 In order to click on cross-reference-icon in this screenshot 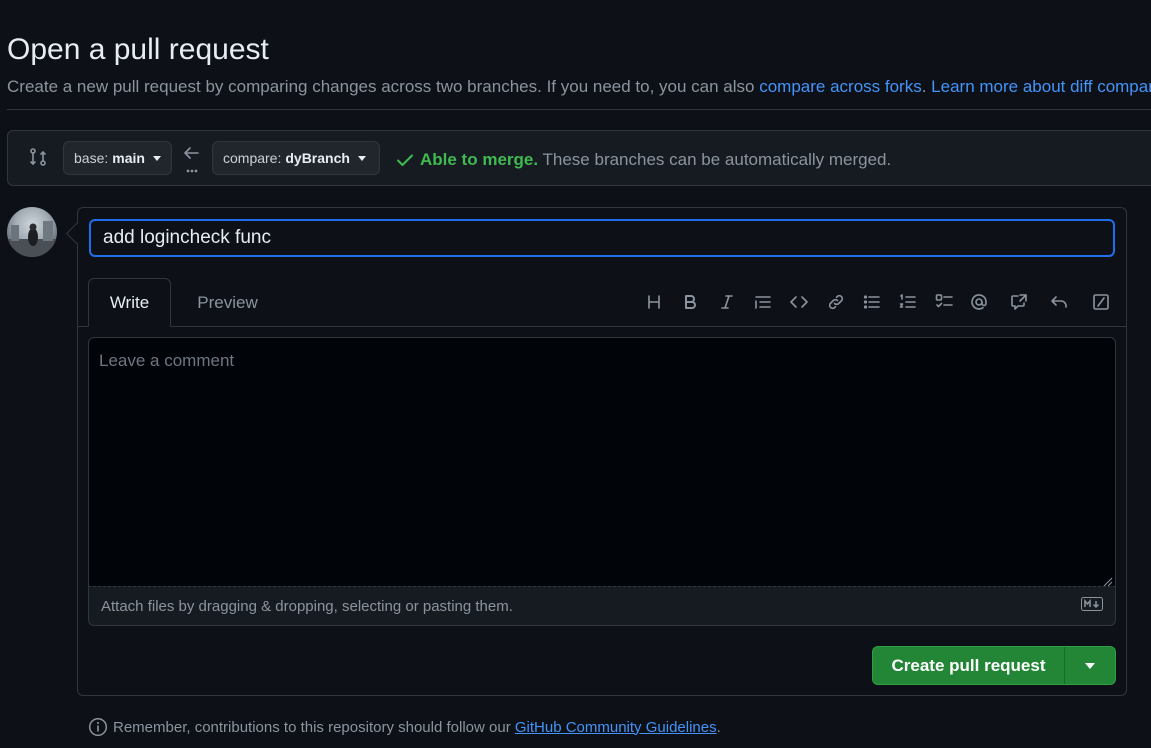, I will do `click(1019, 302)`.